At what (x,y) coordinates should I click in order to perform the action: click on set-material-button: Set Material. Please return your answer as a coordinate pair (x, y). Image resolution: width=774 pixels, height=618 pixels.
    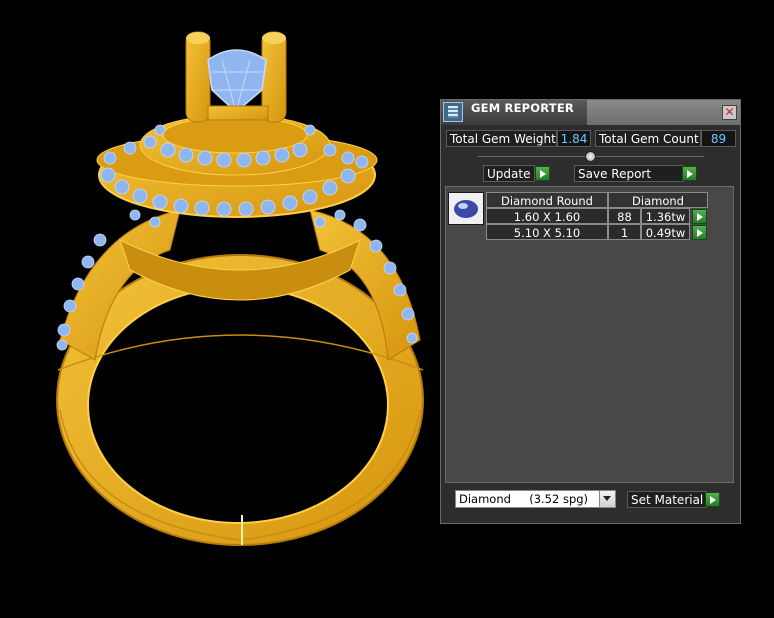
    Looking at the image, I should click on (667, 499).